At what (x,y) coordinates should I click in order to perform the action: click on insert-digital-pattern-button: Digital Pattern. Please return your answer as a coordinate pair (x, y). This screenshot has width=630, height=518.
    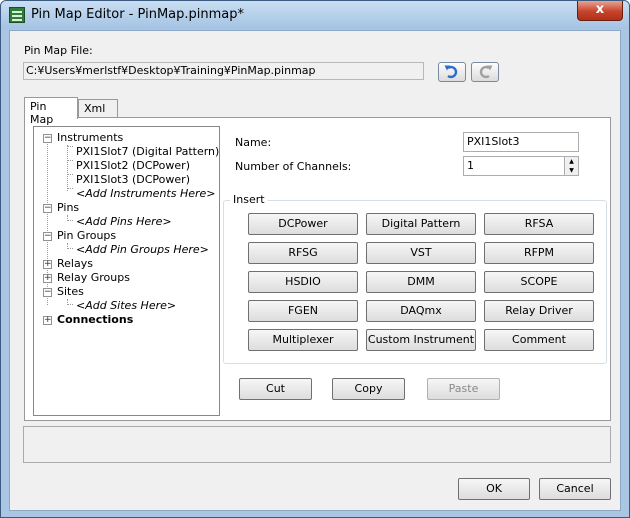
    Looking at the image, I should click on (421, 224).